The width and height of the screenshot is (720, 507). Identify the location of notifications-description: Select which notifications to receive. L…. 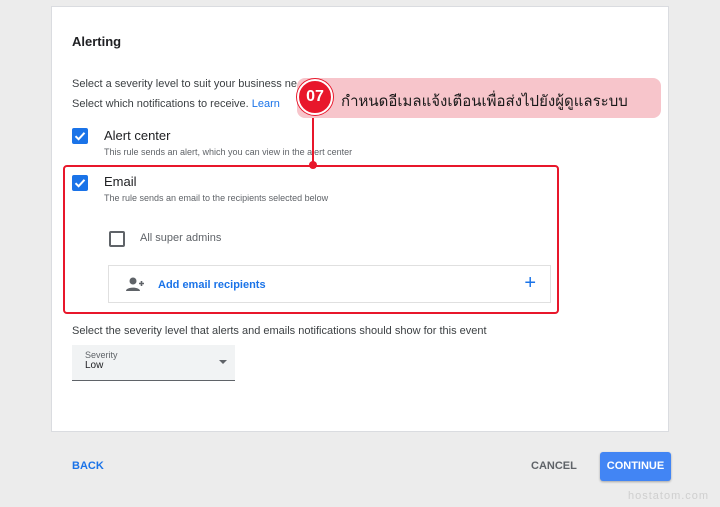
(176, 104).